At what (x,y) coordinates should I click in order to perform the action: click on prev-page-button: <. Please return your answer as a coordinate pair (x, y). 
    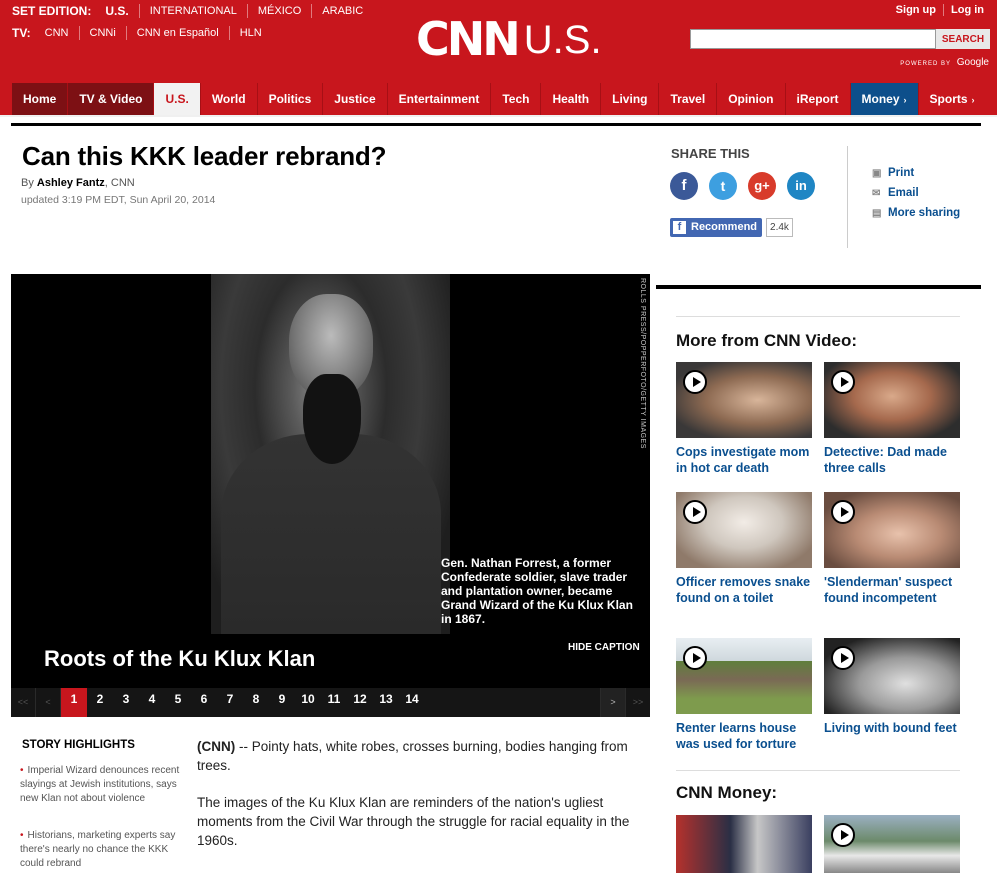
    Looking at the image, I should click on (48, 702).